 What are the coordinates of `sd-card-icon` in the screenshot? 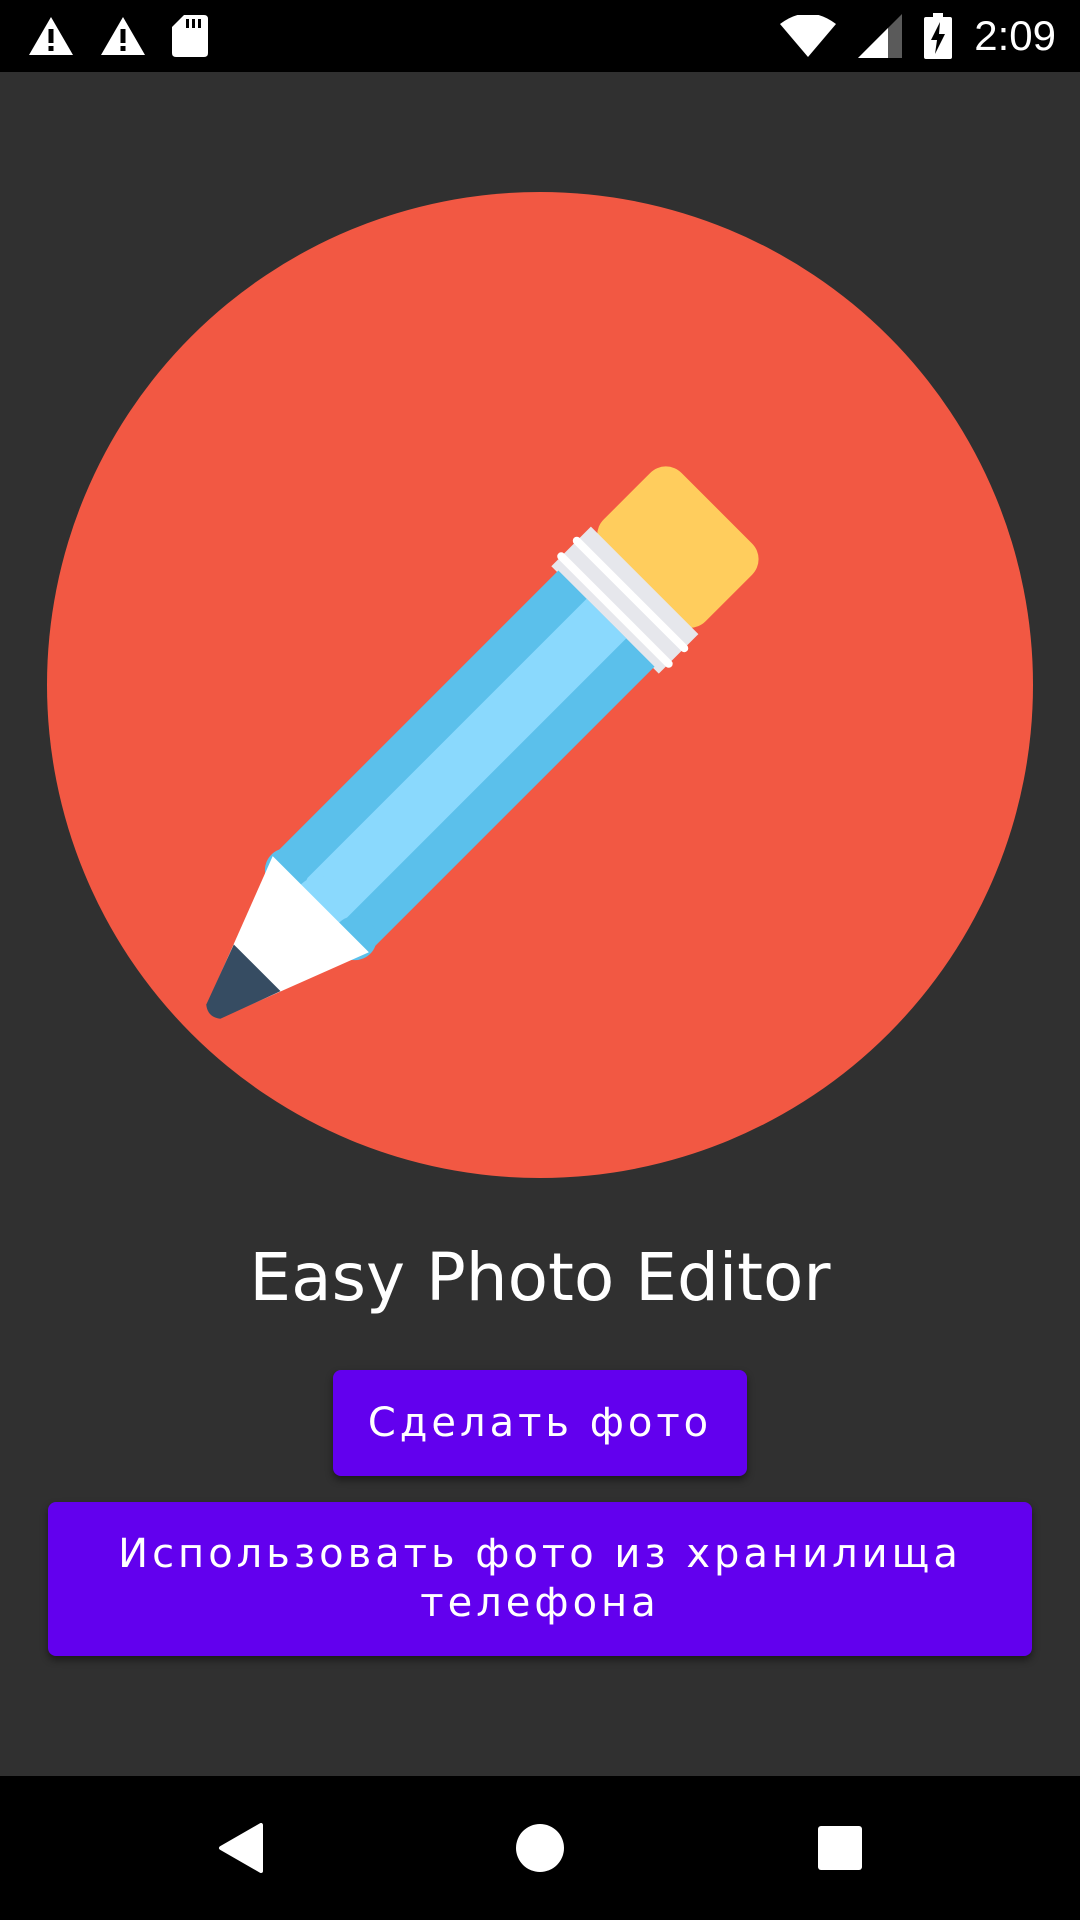 It's located at (190, 36).